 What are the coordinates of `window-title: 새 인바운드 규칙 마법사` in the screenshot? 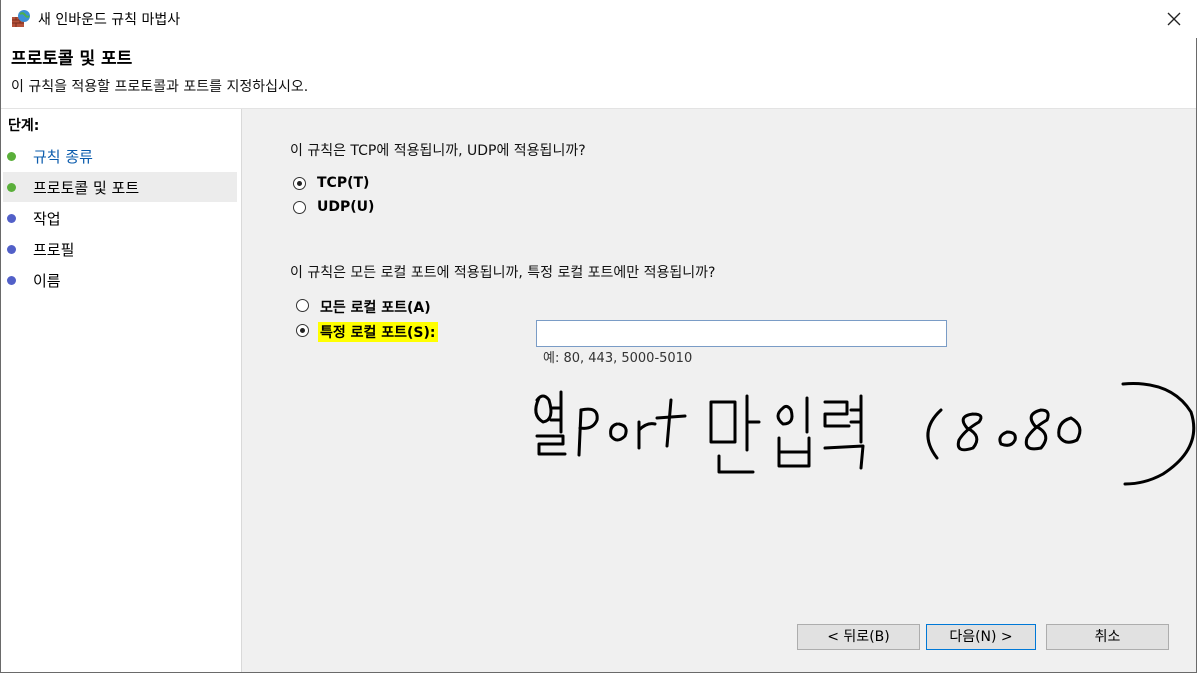 It's located at (109, 20).